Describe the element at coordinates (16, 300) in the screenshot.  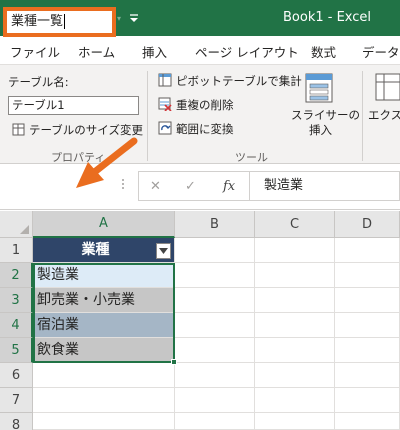
I see `row-header: 3` at that location.